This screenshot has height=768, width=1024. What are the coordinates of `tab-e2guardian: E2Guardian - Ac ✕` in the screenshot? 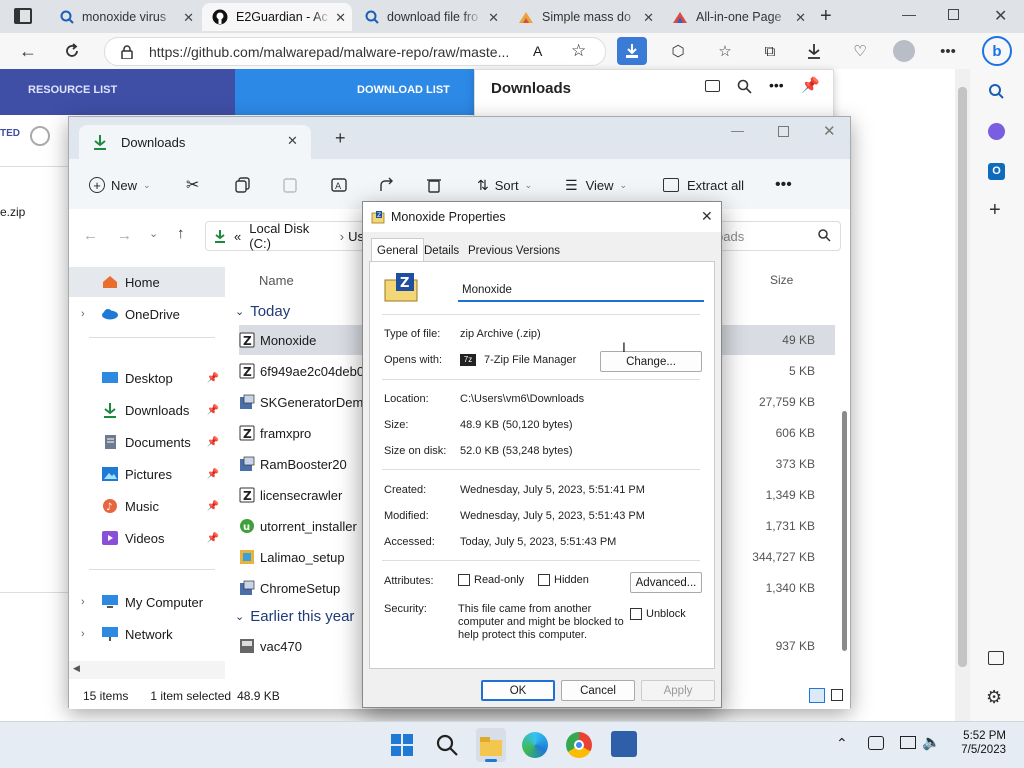 It's located at (277, 17).